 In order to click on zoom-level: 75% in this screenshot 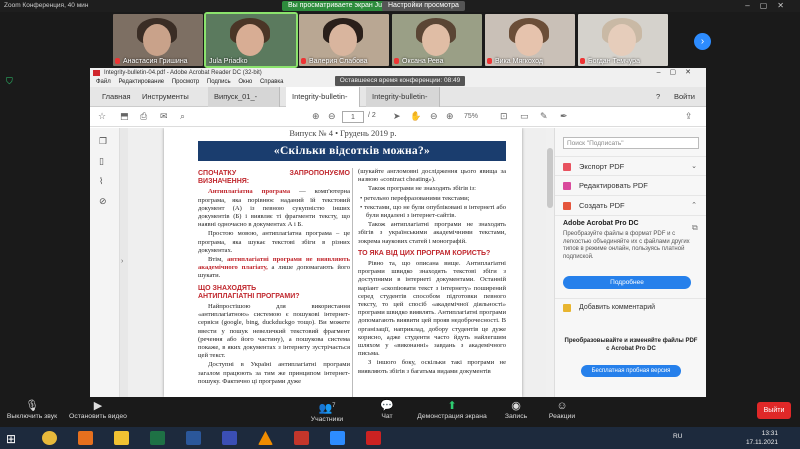, I will do `click(471, 116)`.